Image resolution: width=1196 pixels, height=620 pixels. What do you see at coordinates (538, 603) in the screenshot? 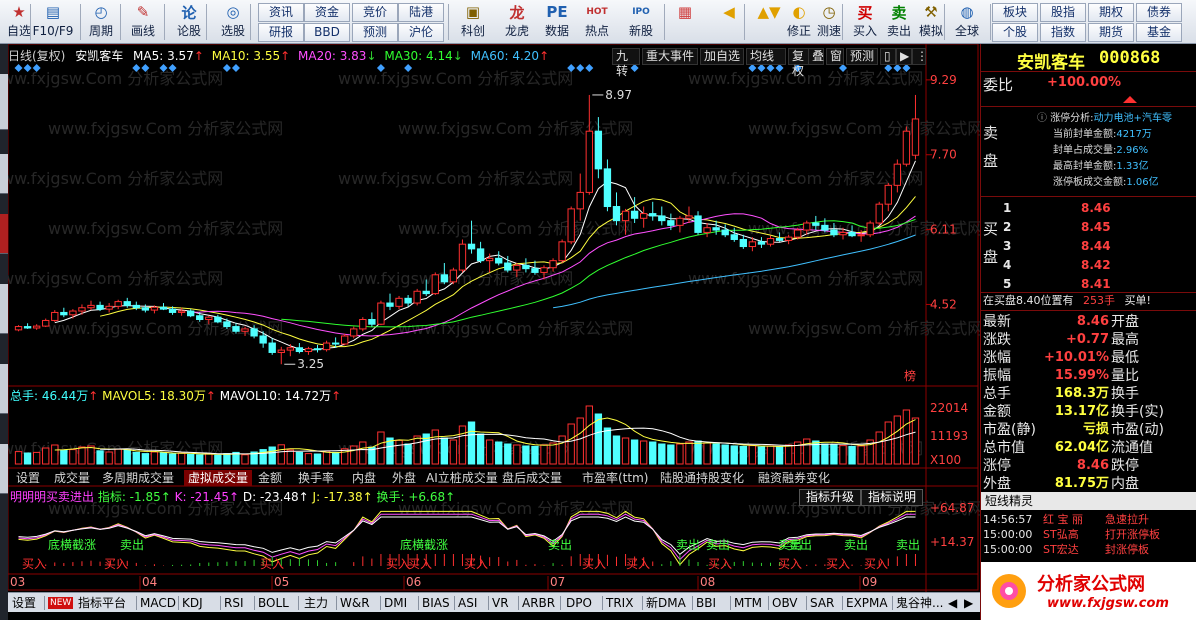
I see `indicator-tab-13: ARBR` at bounding box center [538, 603].